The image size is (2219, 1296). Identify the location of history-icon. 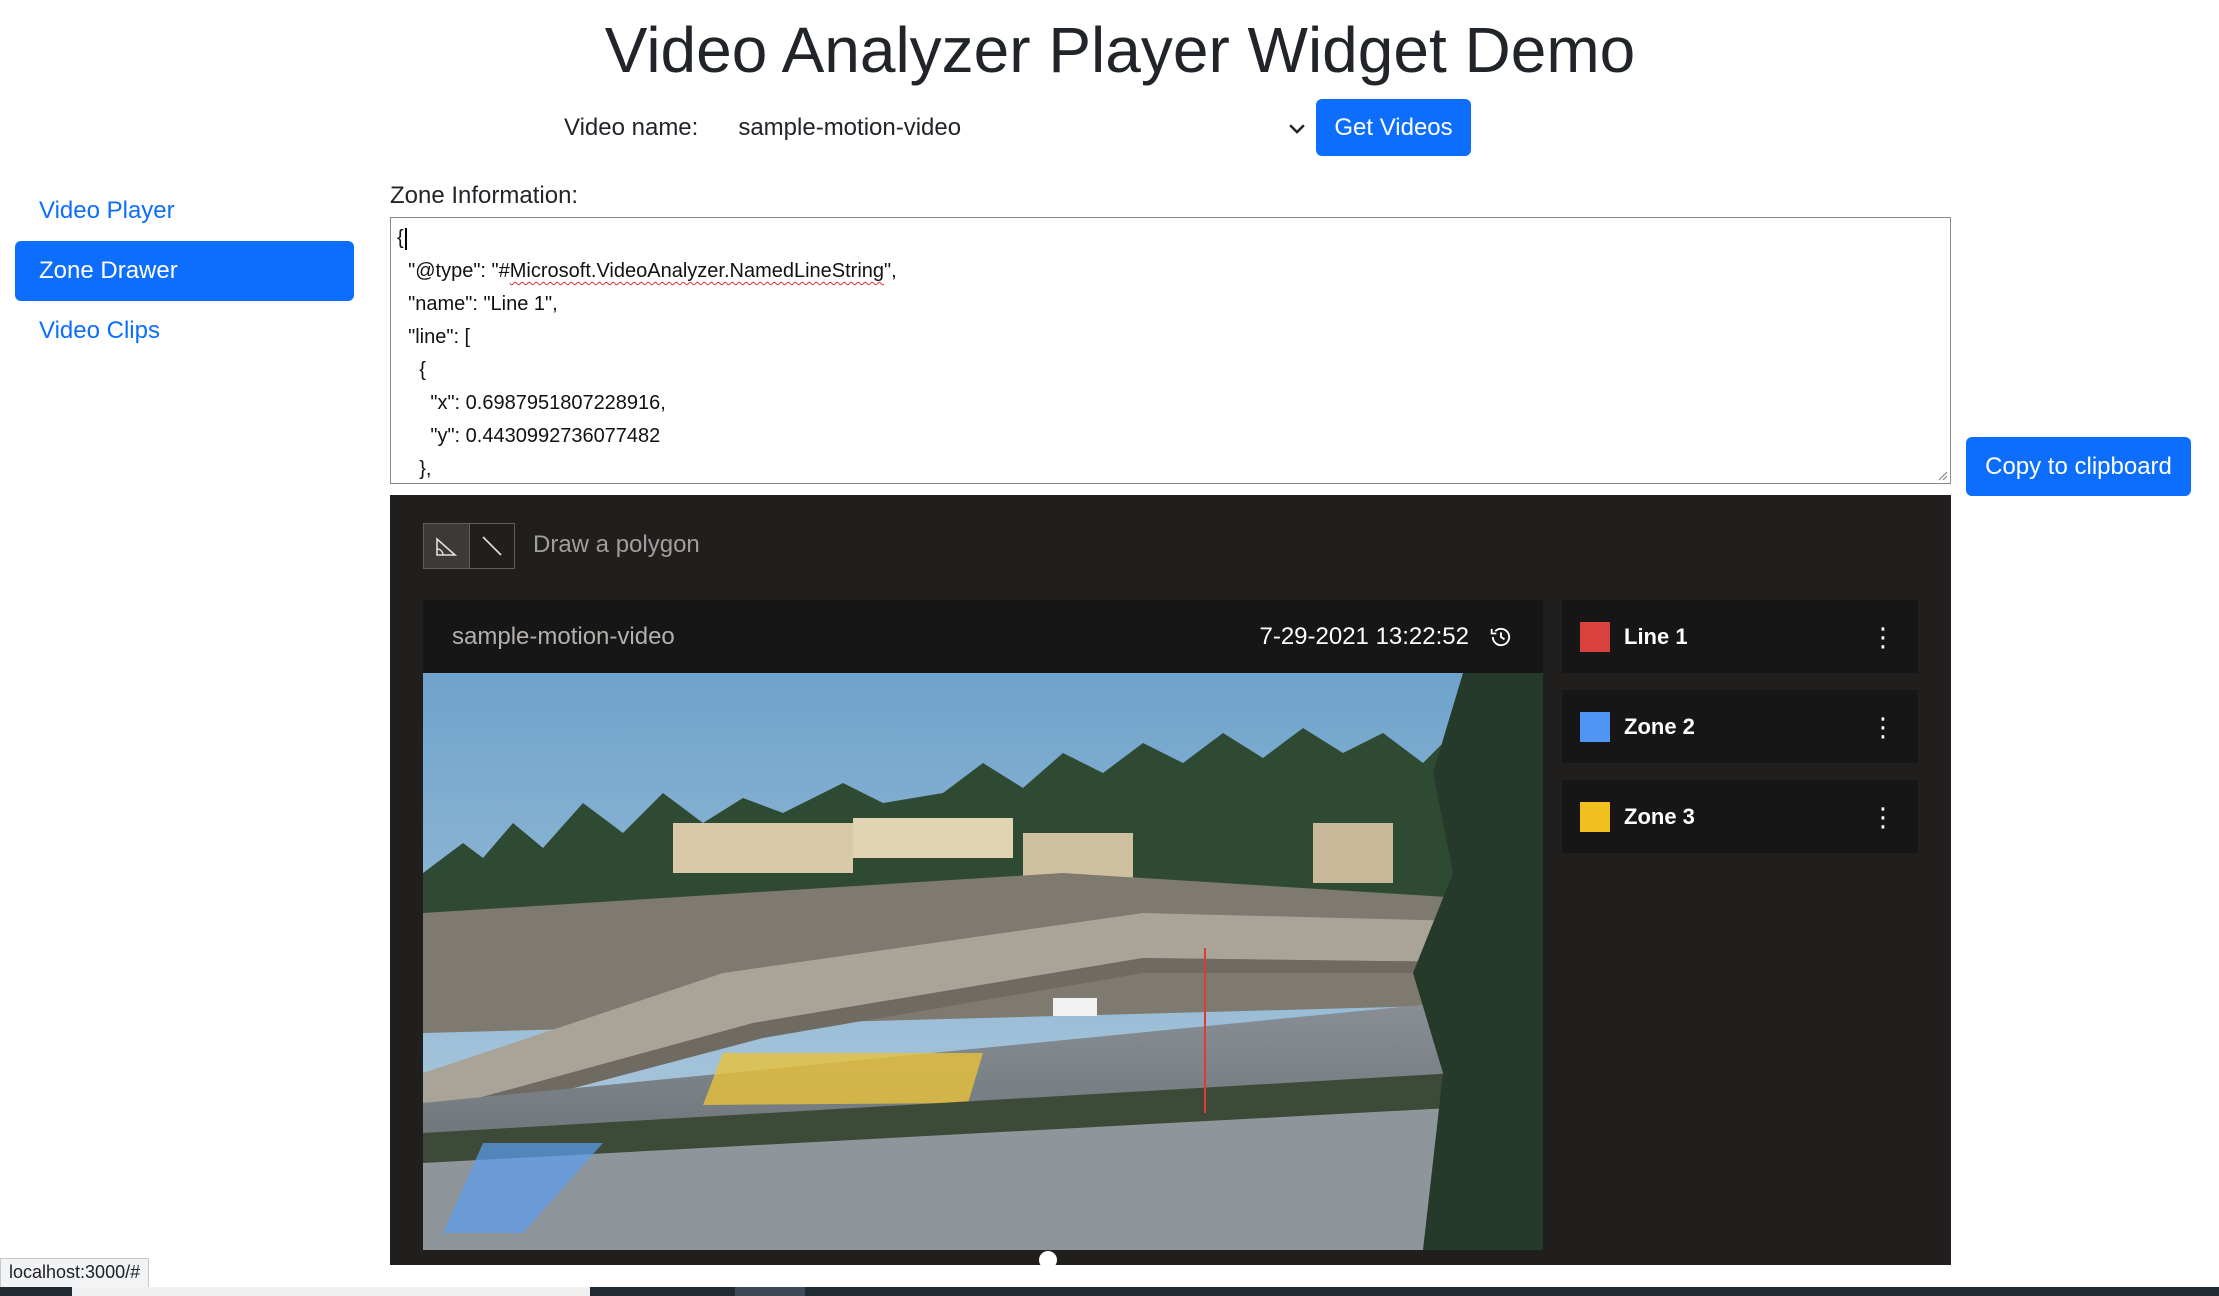
(1501, 637).